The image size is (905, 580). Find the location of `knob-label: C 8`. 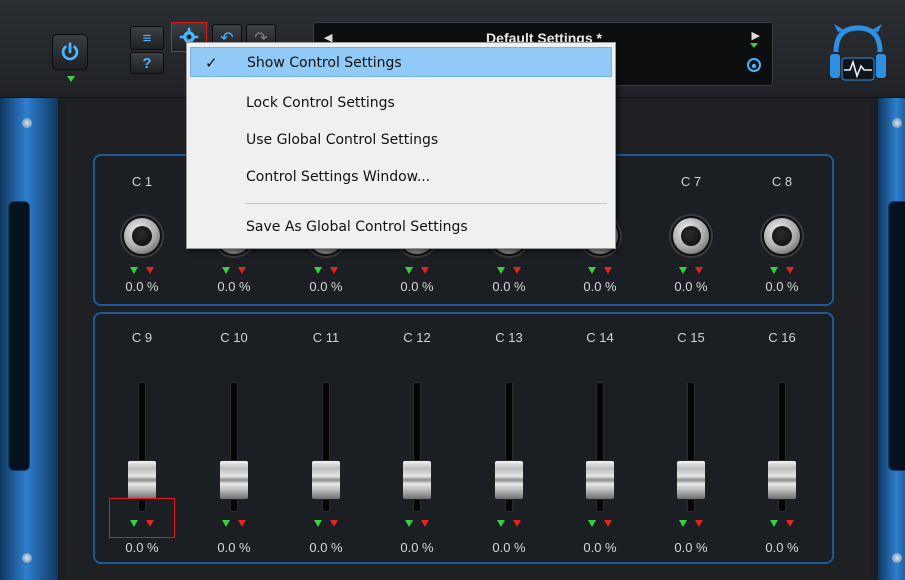

knob-label: C 8 is located at coordinates (782, 181).